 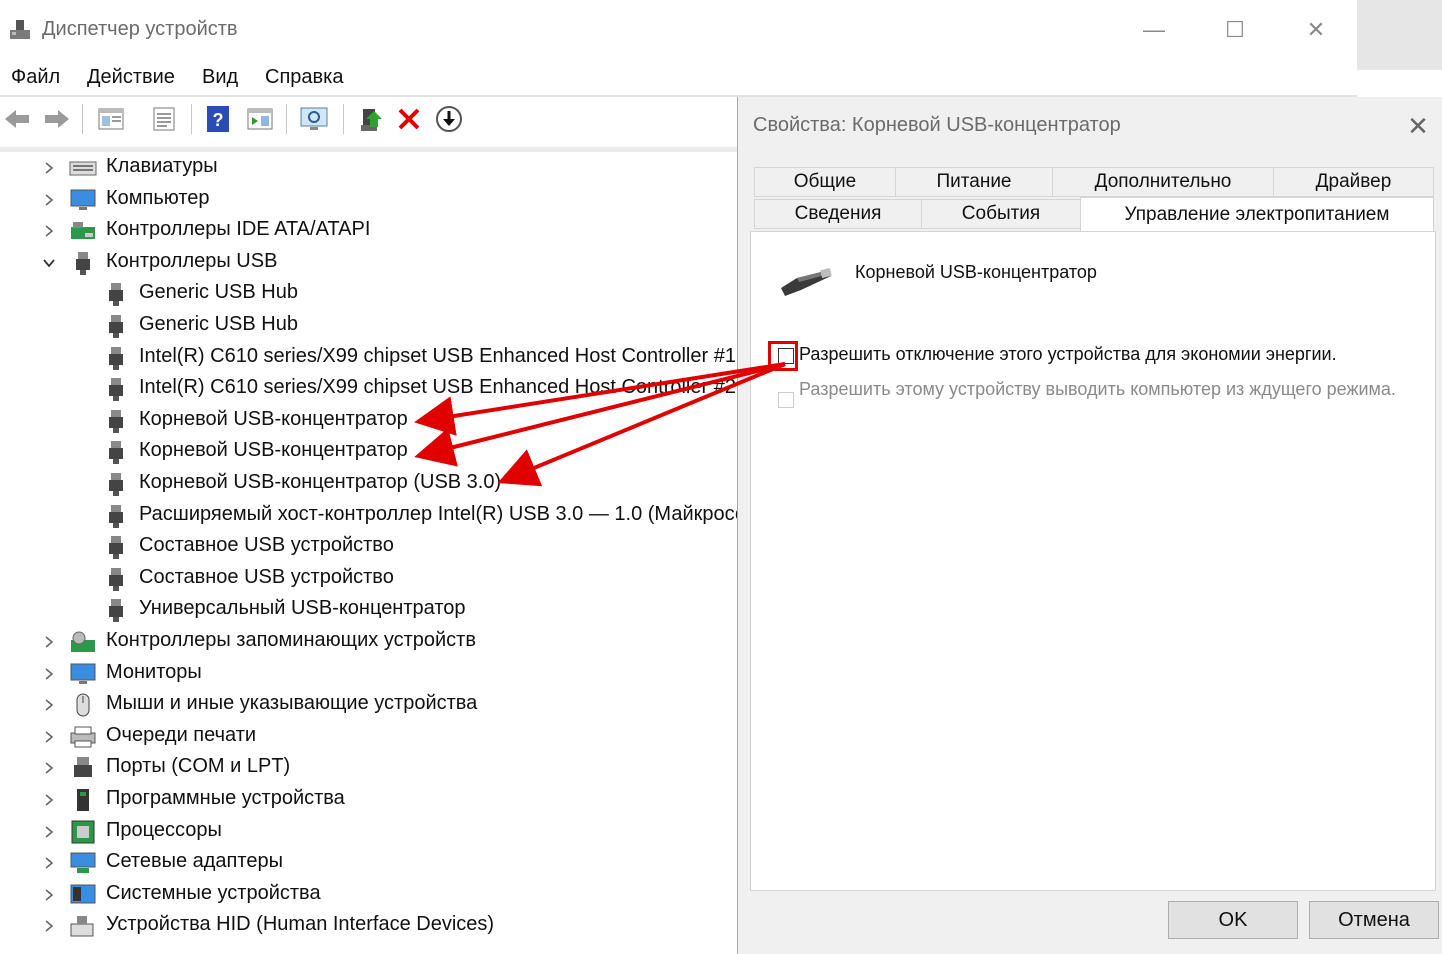 What do you see at coordinates (369, 863) in the screenshot?
I see `tree-item: Сетевые адаптеры` at bounding box center [369, 863].